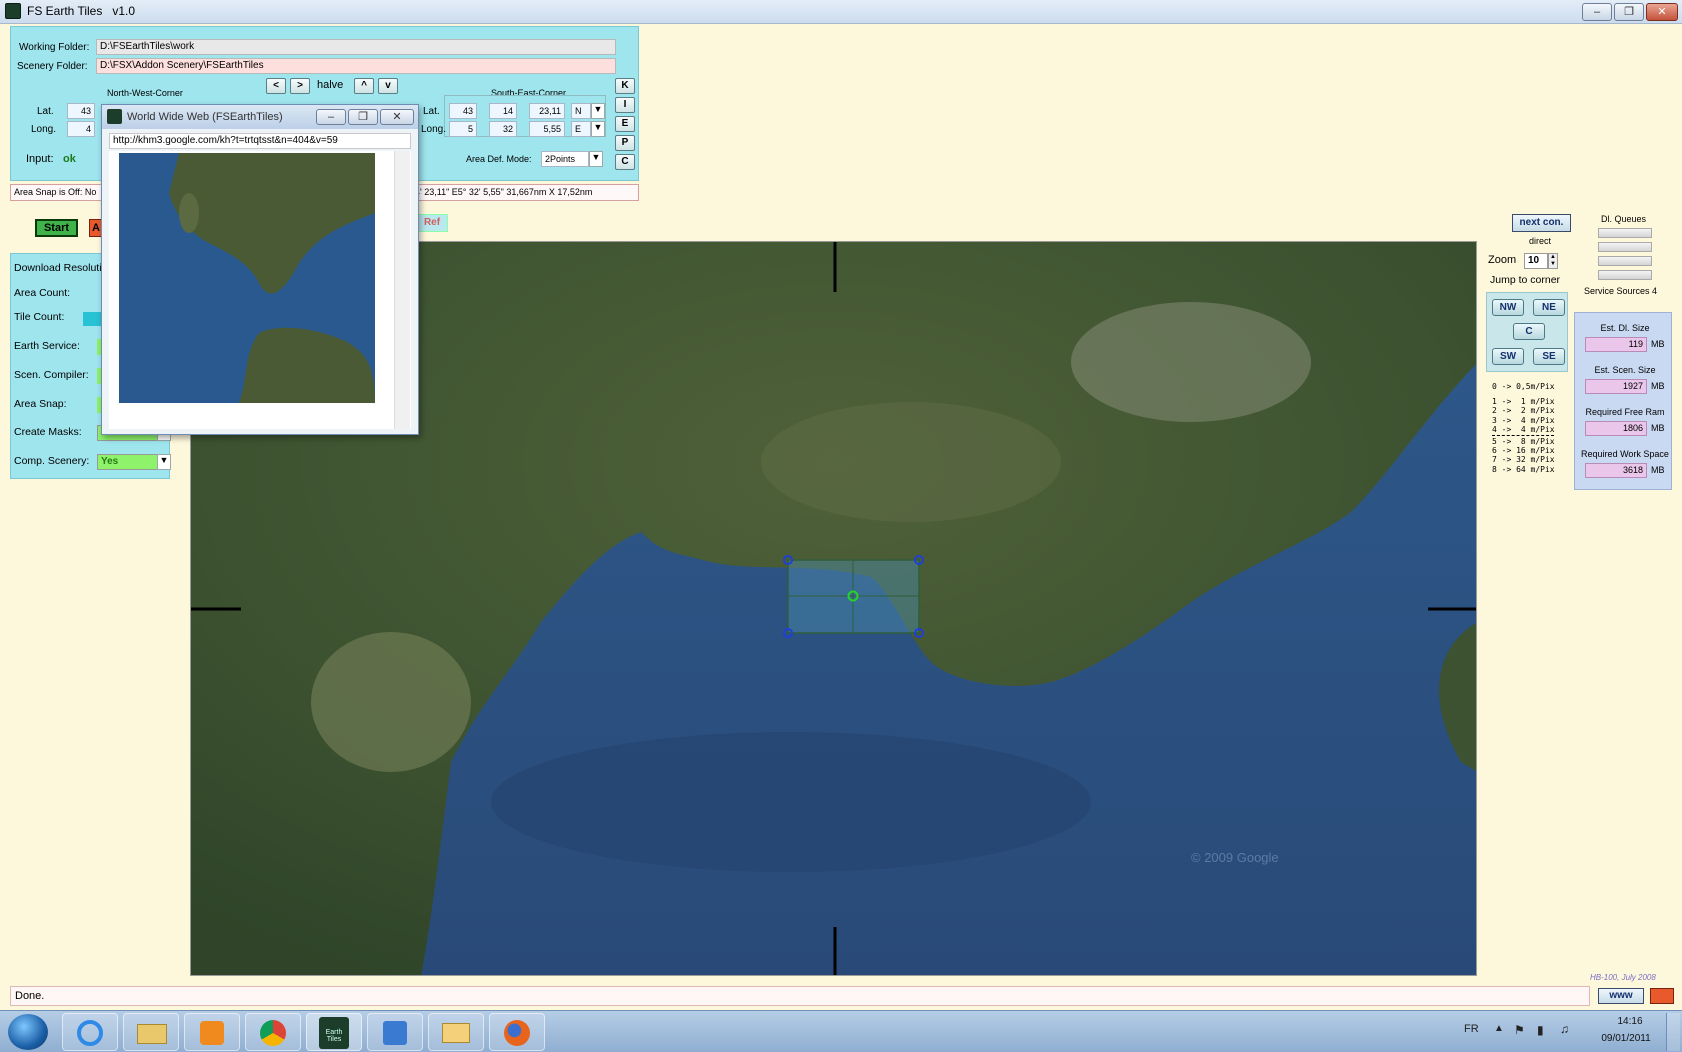 The width and height of the screenshot is (1682, 1052). Describe the element at coordinates (463, 129) in the screenshot. I see `se-long-deg-field: 5` at that location.